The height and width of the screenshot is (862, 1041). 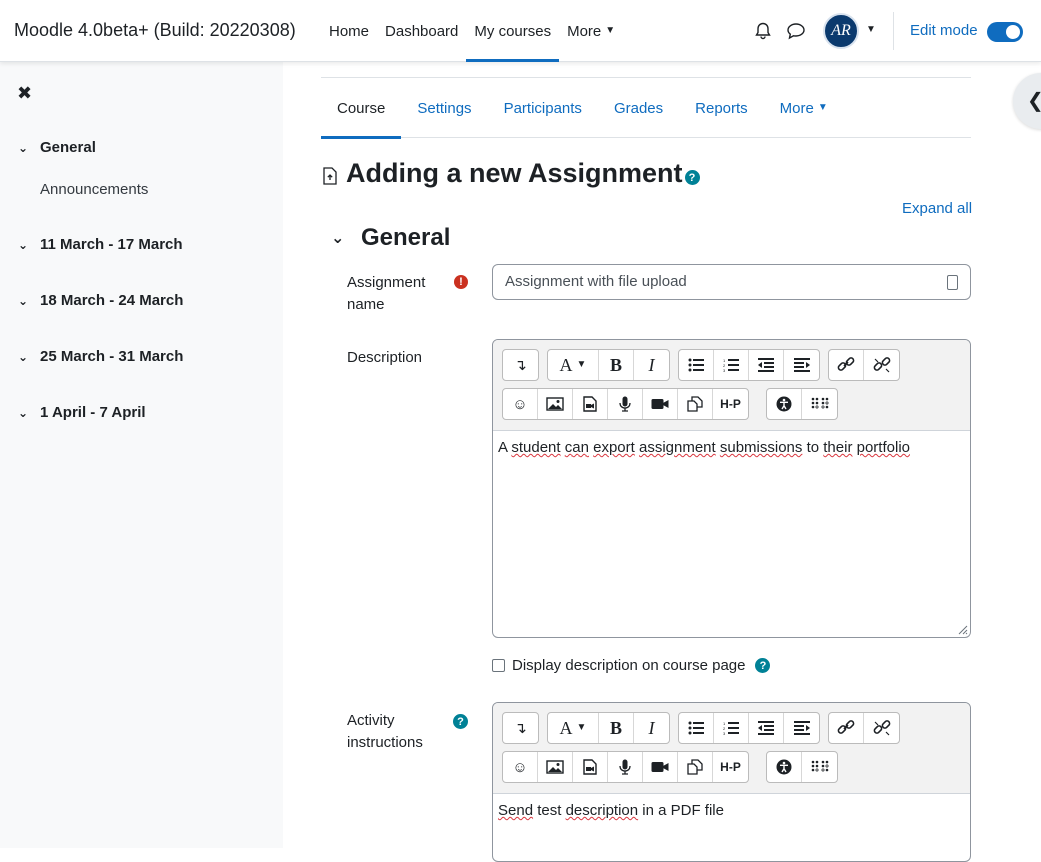 I want to click on nav-dashboard: Dashboard, so click(x=421, y=31).